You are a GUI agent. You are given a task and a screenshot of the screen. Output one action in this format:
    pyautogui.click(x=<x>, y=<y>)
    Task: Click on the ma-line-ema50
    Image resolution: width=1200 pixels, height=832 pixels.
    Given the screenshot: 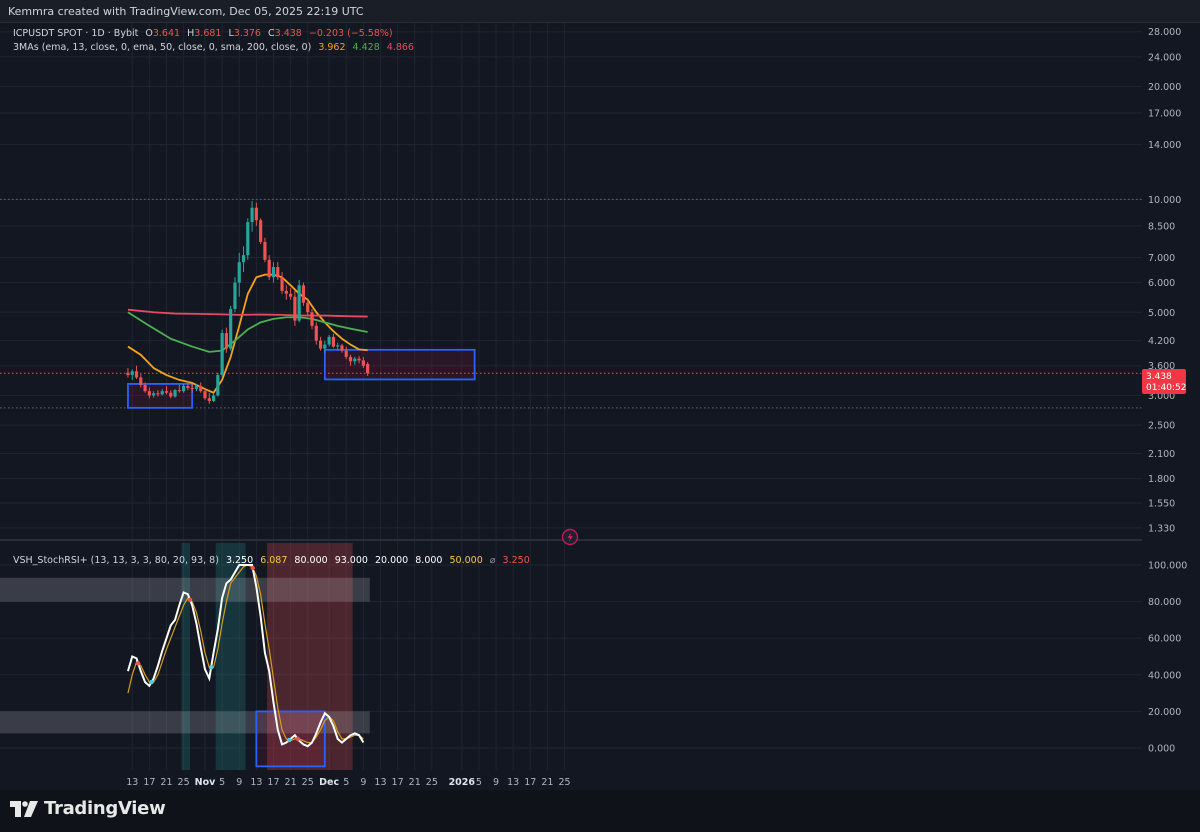 What is the action you would take?
    pyautogui.click(x=247, y=332)
    